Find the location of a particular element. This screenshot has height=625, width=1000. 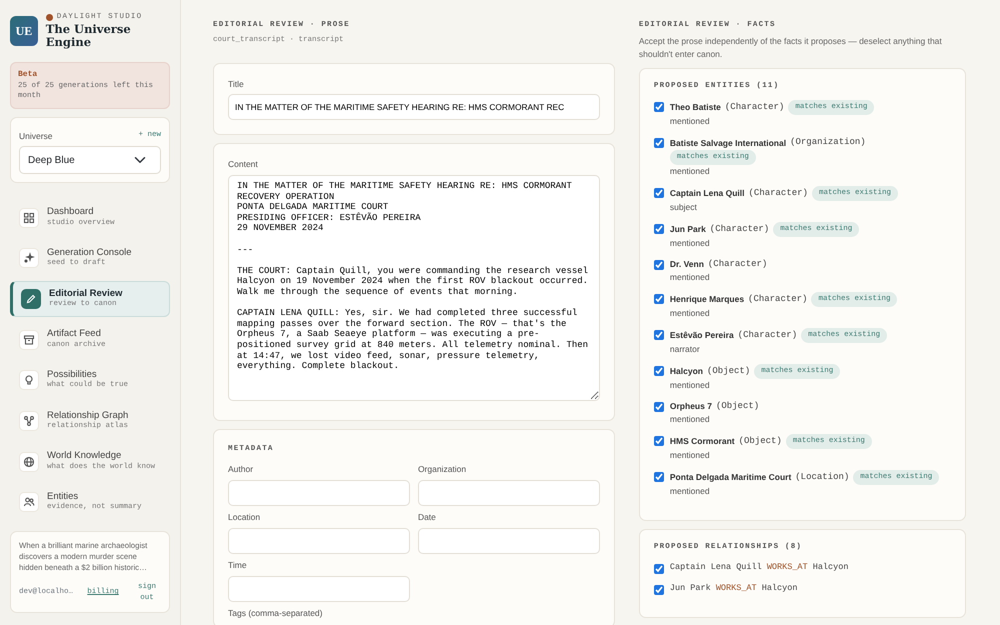

universe-select: Deep Blue is located at coordinates (90, 160).